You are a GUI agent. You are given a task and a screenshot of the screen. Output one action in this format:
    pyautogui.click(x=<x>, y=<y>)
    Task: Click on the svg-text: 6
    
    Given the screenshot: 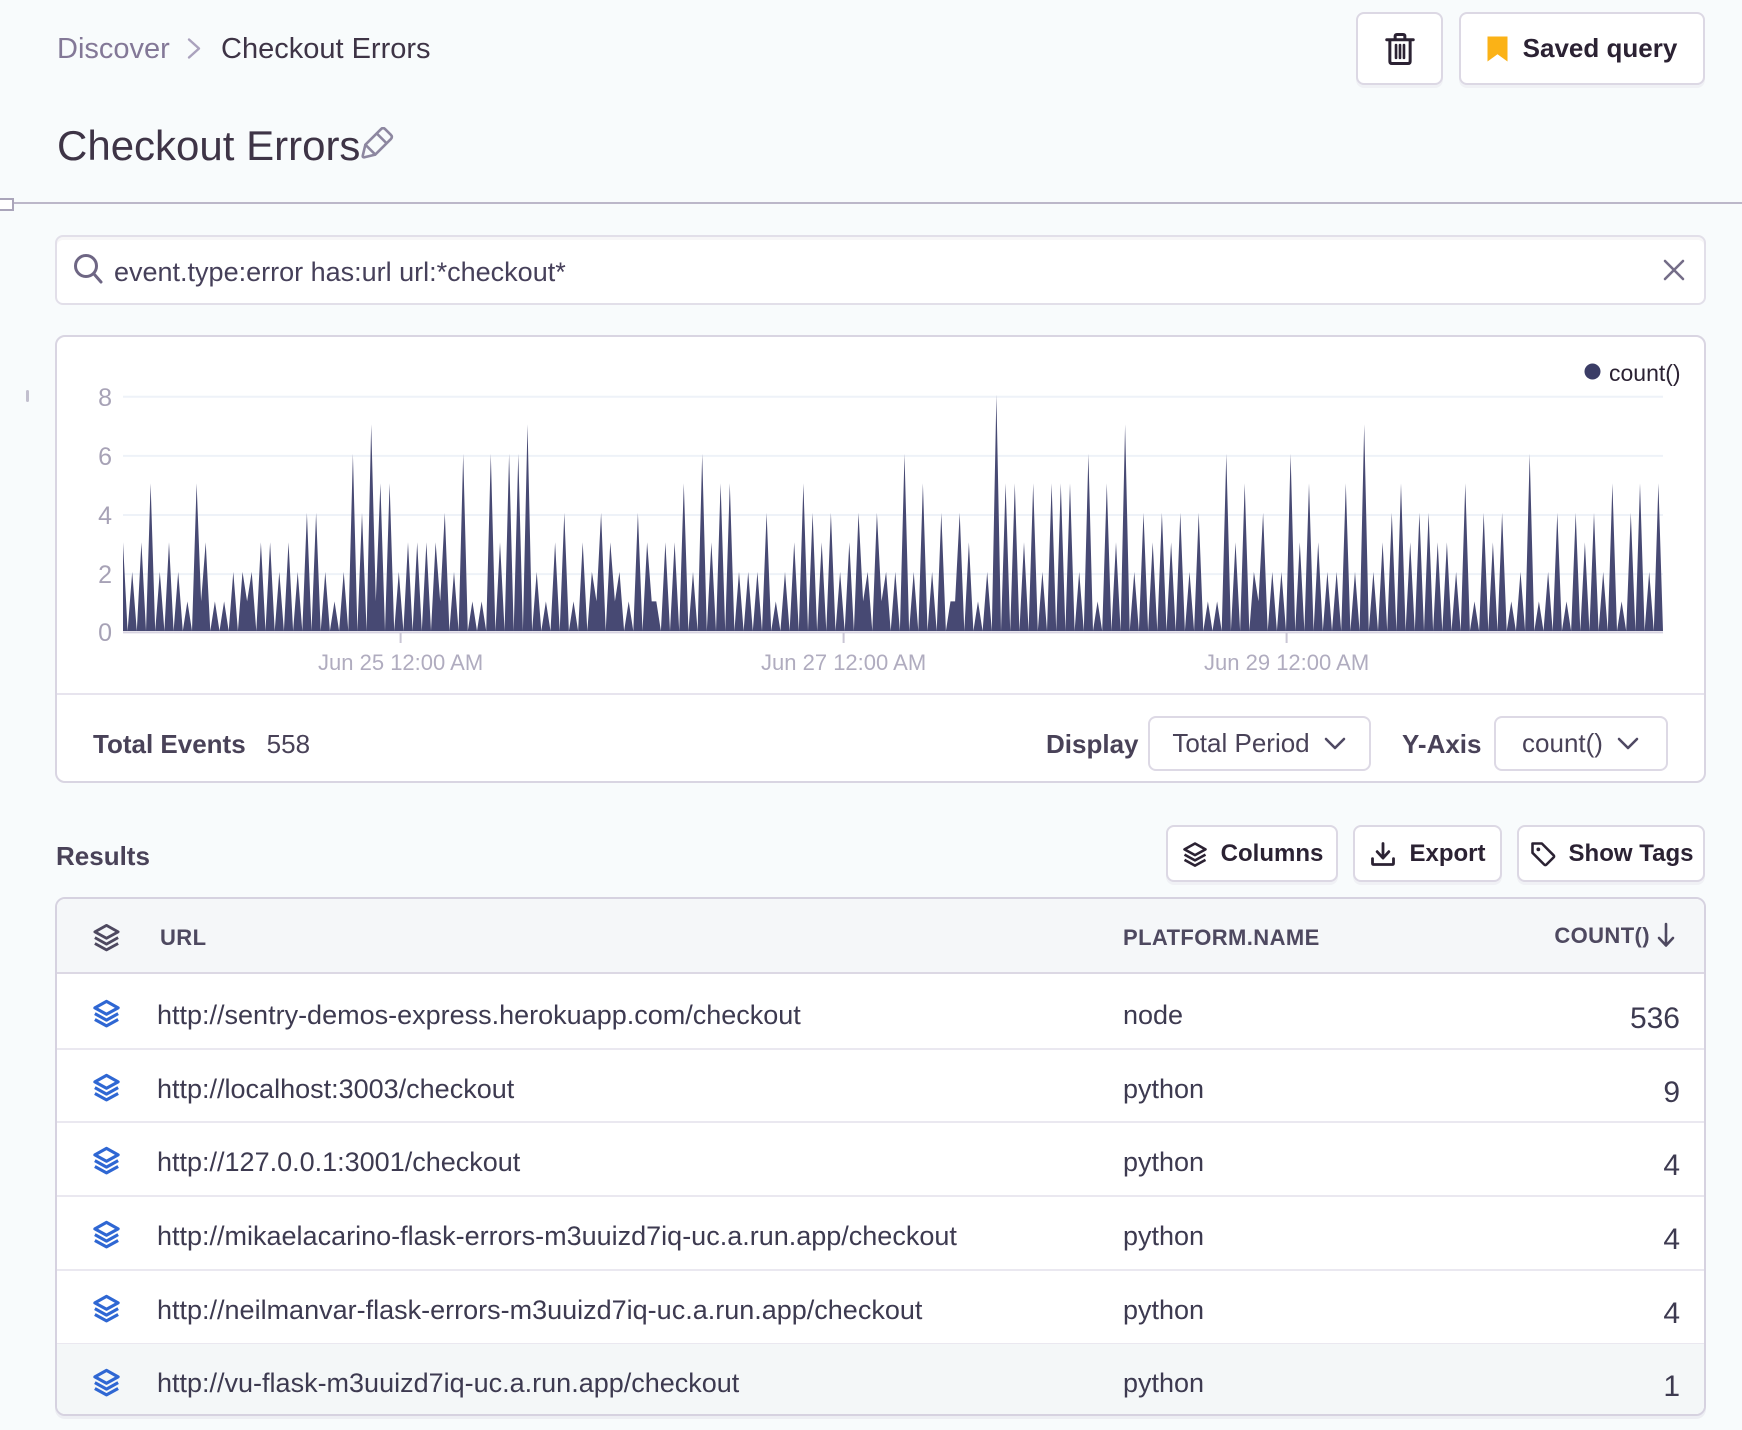 What is the action you would take?
    pyautogui.click(x=105, y=457)
    